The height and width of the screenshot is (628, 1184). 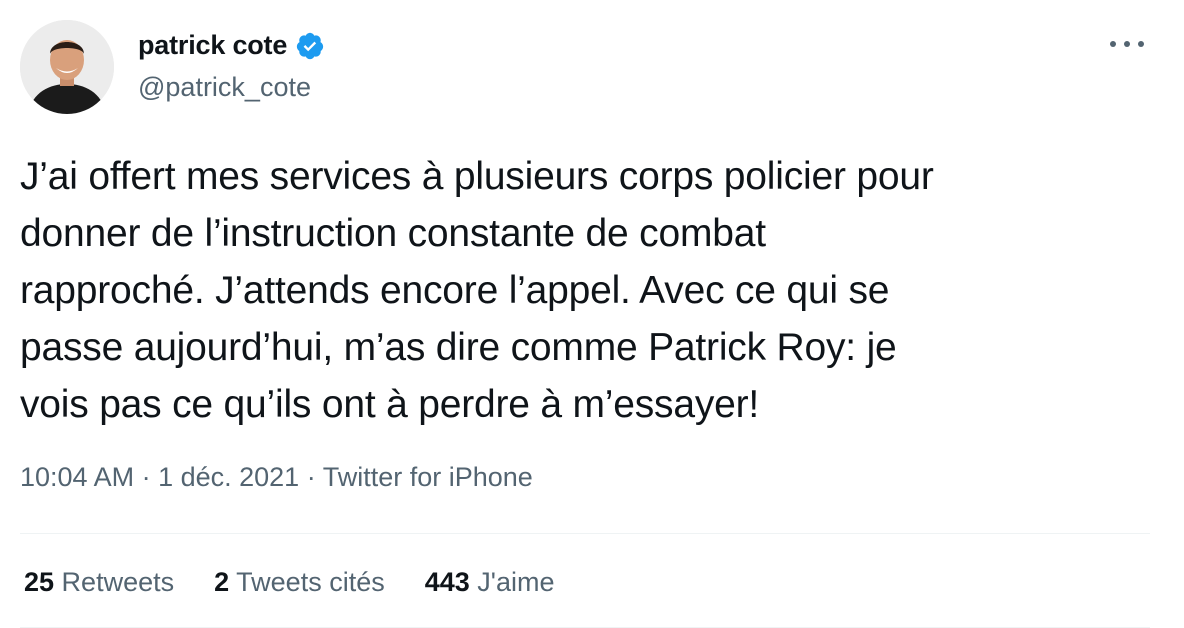 What do you see at coordinates (222, 582) in the screenshot?
I see `quotes-count: 2` at bounding box center [222, 582].